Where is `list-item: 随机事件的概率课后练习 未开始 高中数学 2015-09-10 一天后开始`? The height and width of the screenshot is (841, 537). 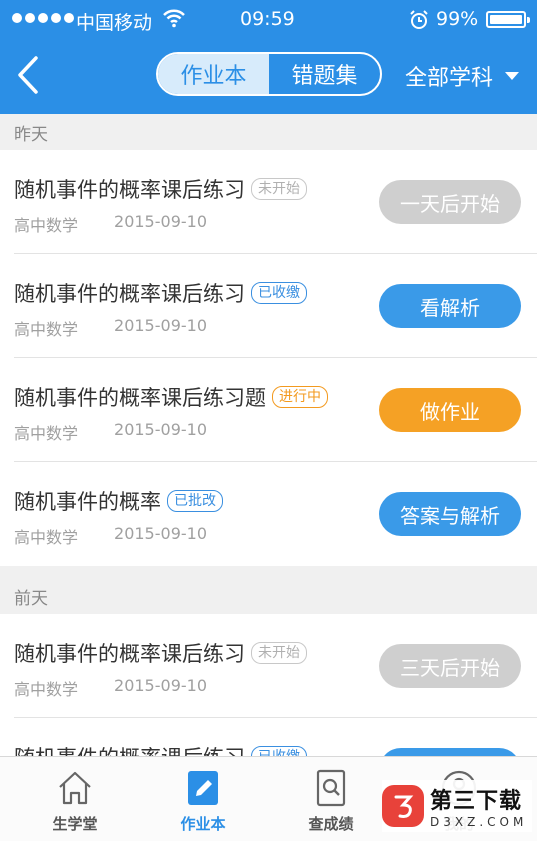 list-item: 随机事件的概率课后练习 未开始 高中数学 2015-09-10 一天后开始 is located at coordinates (268, 202).